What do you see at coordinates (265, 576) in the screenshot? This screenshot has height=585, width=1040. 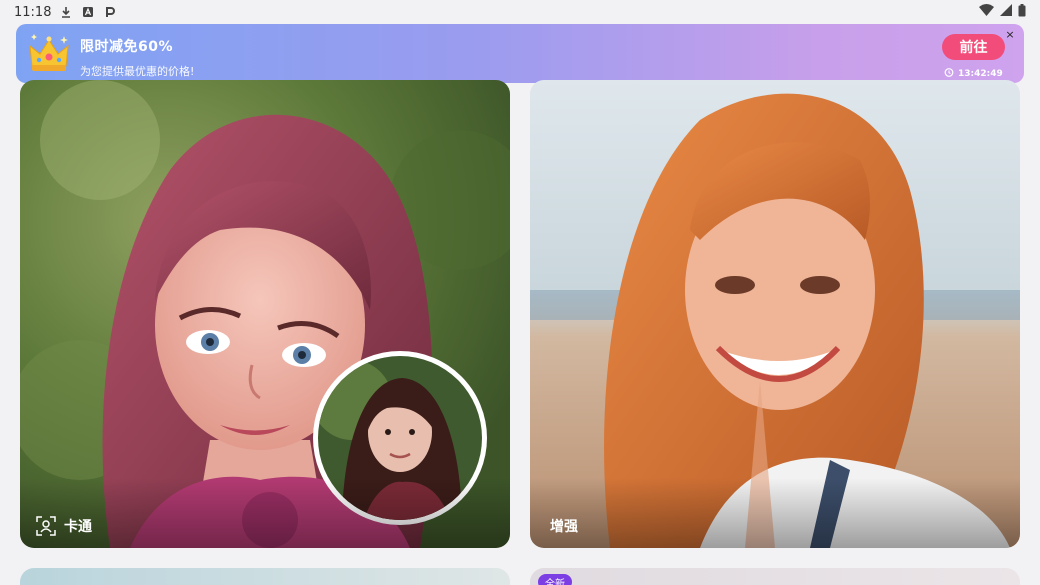 I see `card-third` at bounding box center [265, 576].